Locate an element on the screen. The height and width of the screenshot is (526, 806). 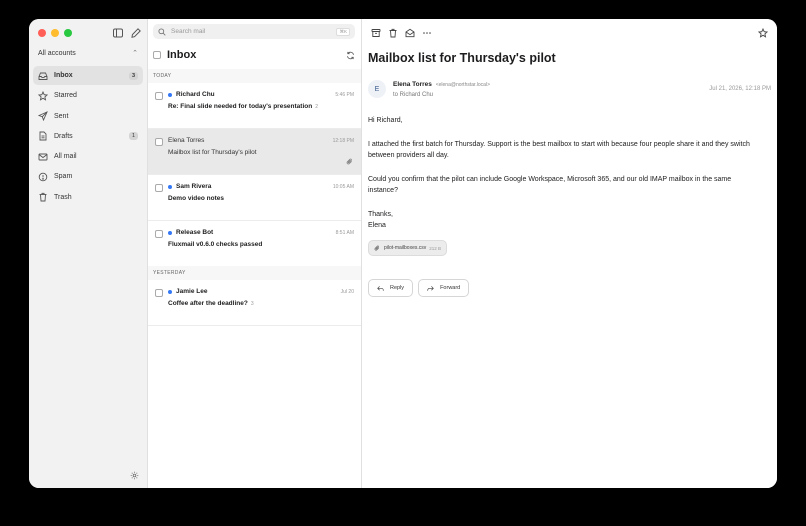
subject-text: Demo video notes is located at coordinates (196, 198).